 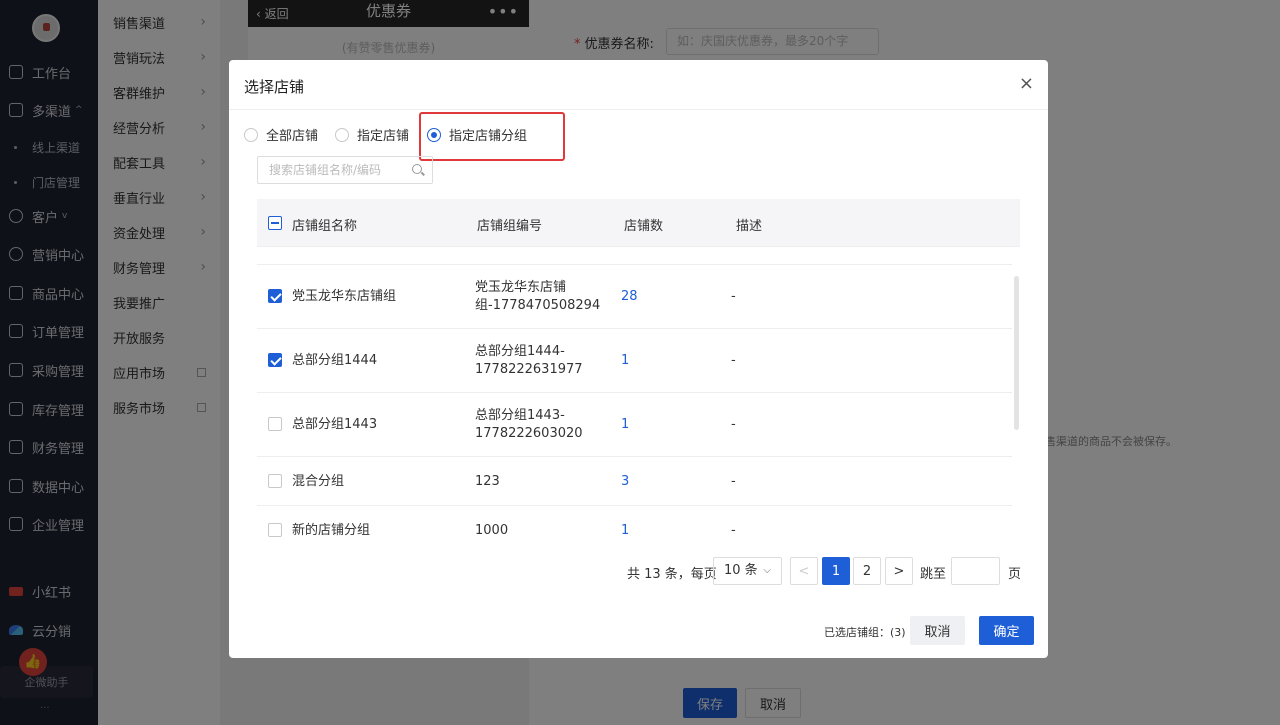 I want to click on page-size-select: 10 条 ⌵, so click(x=747, y=571).